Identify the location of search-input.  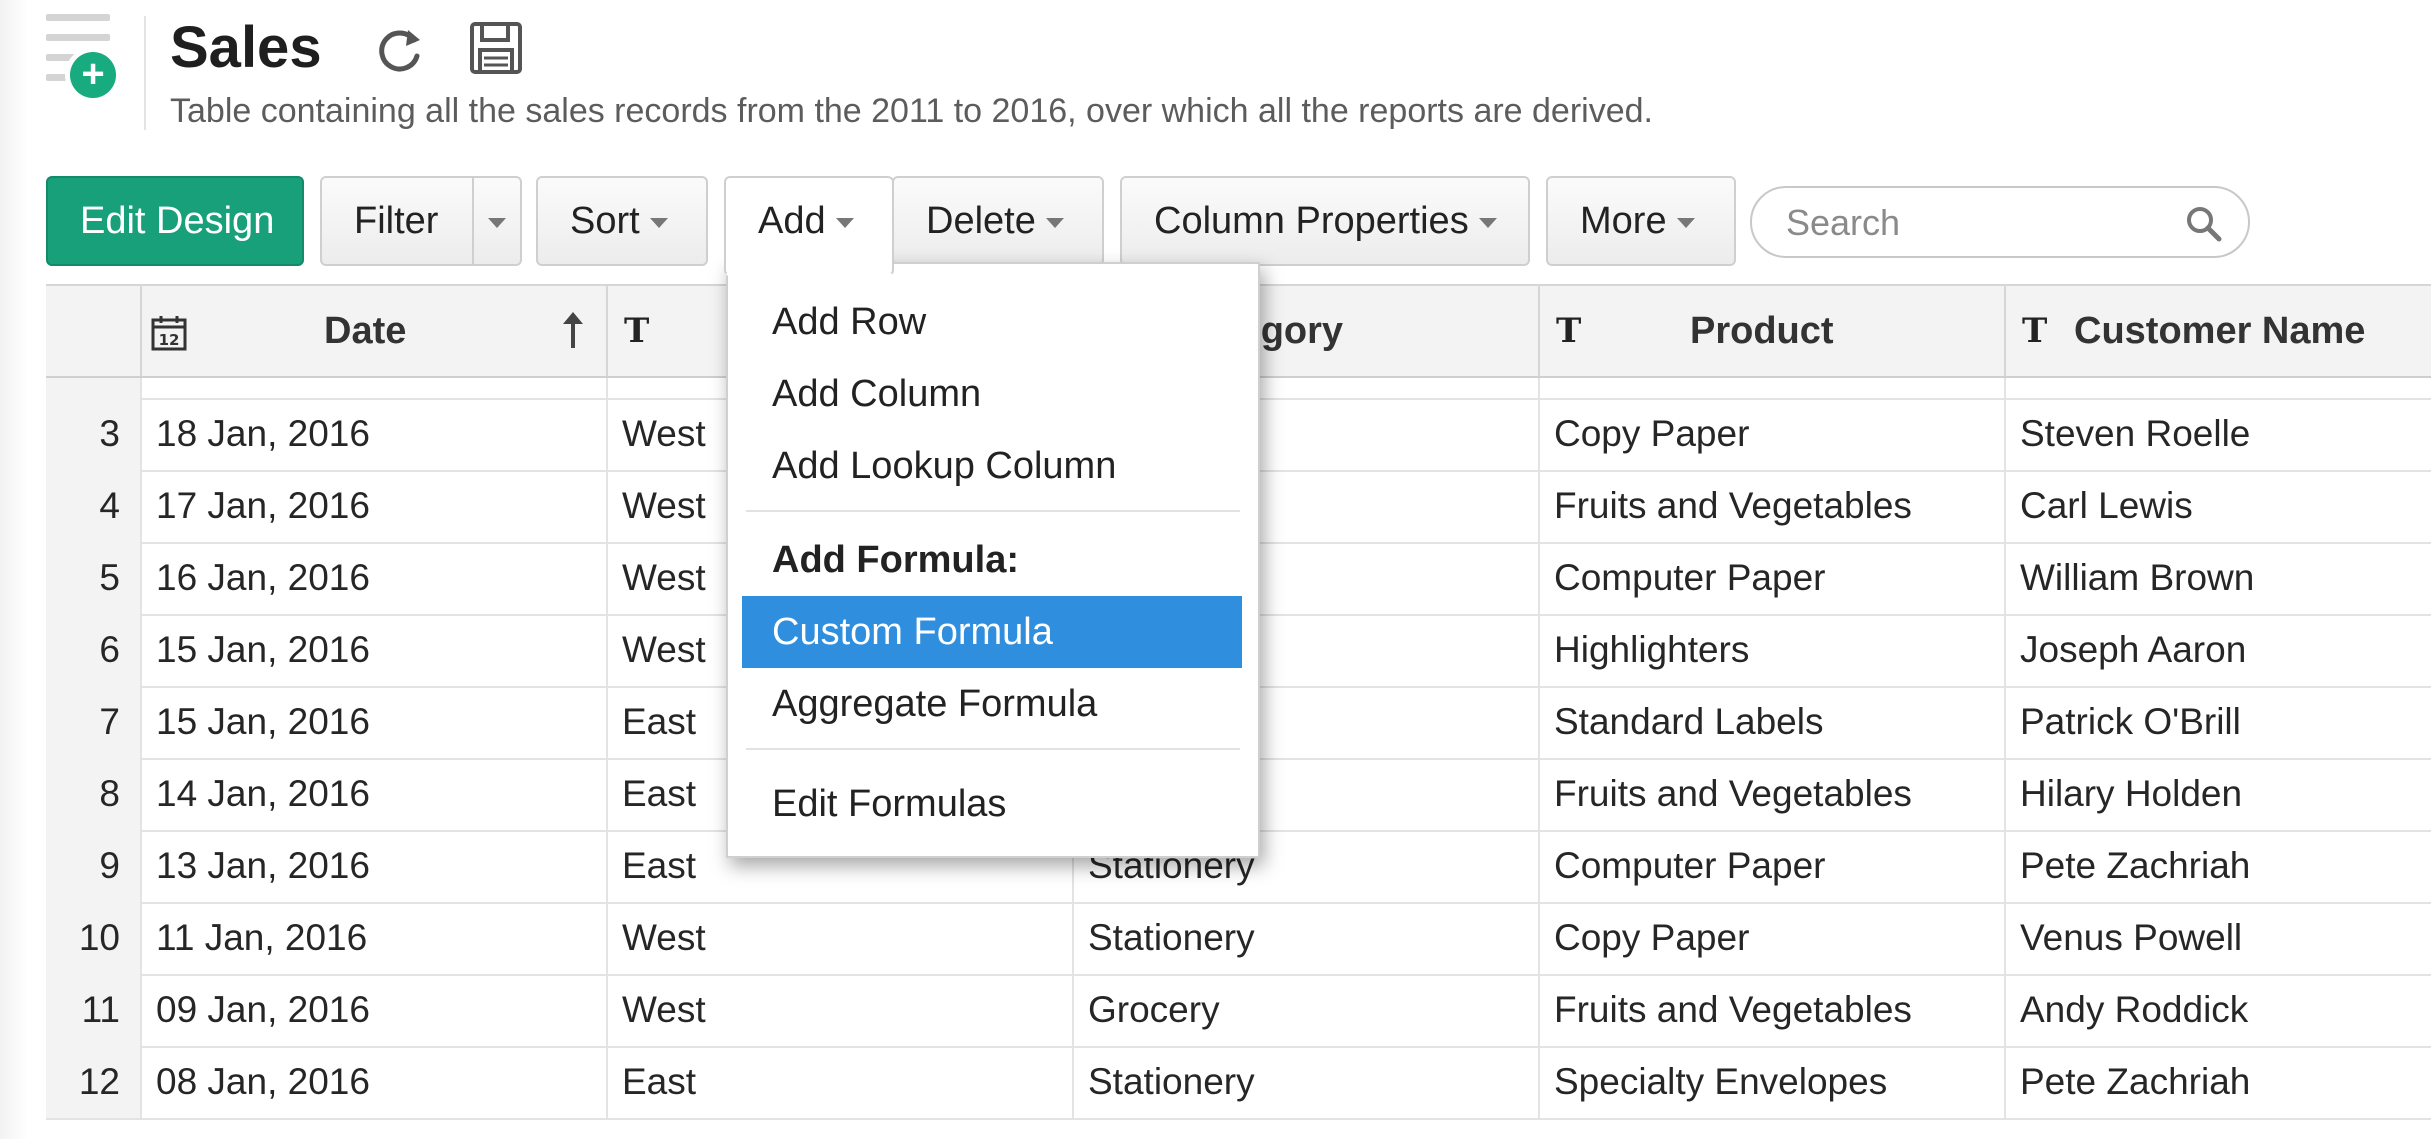
(1976, 223).